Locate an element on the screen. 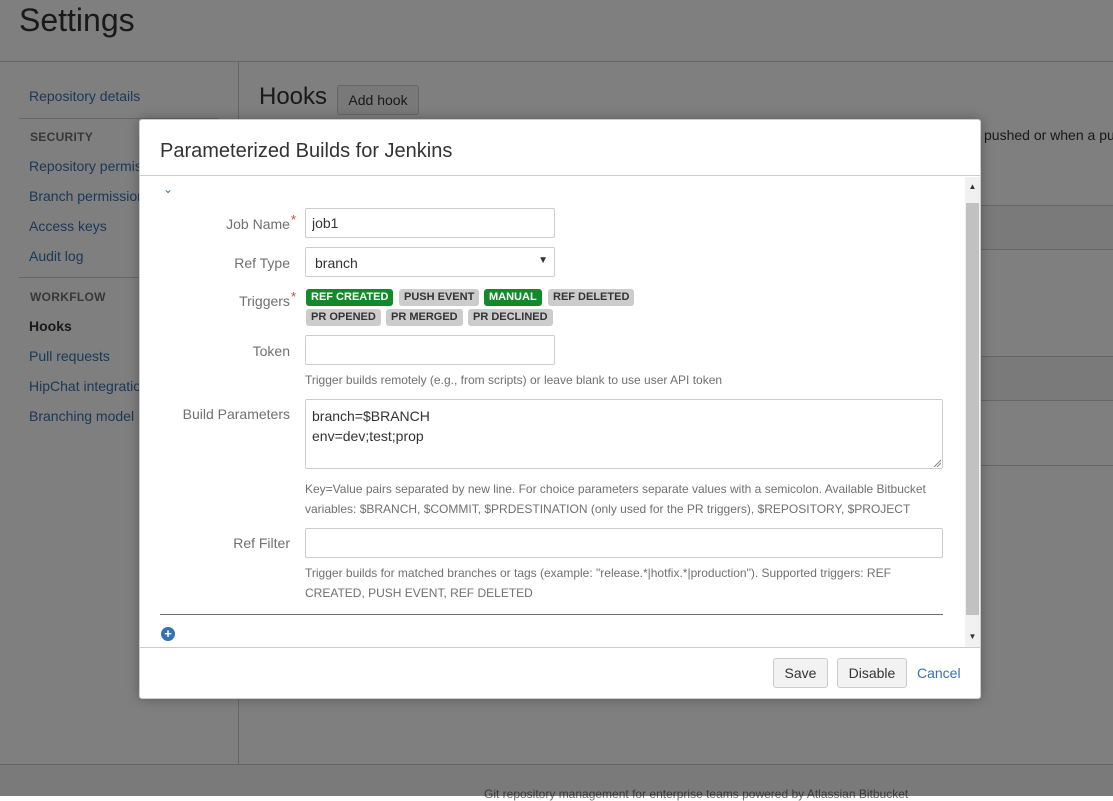  token-input is located at coordinates (430, 350).